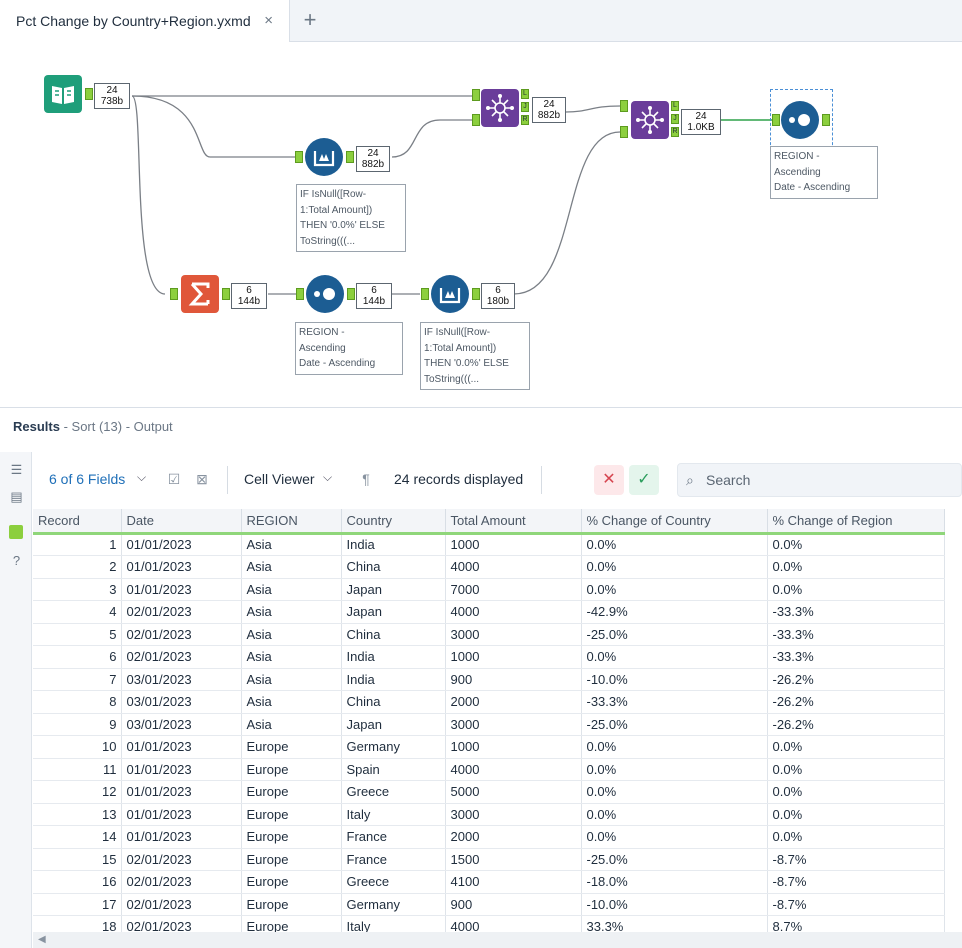 The width and height of the screenshot is (962, 948). Describe the element at coordinates (513, 792) in the screenshot. I see `table-cell: 5000` at that location.